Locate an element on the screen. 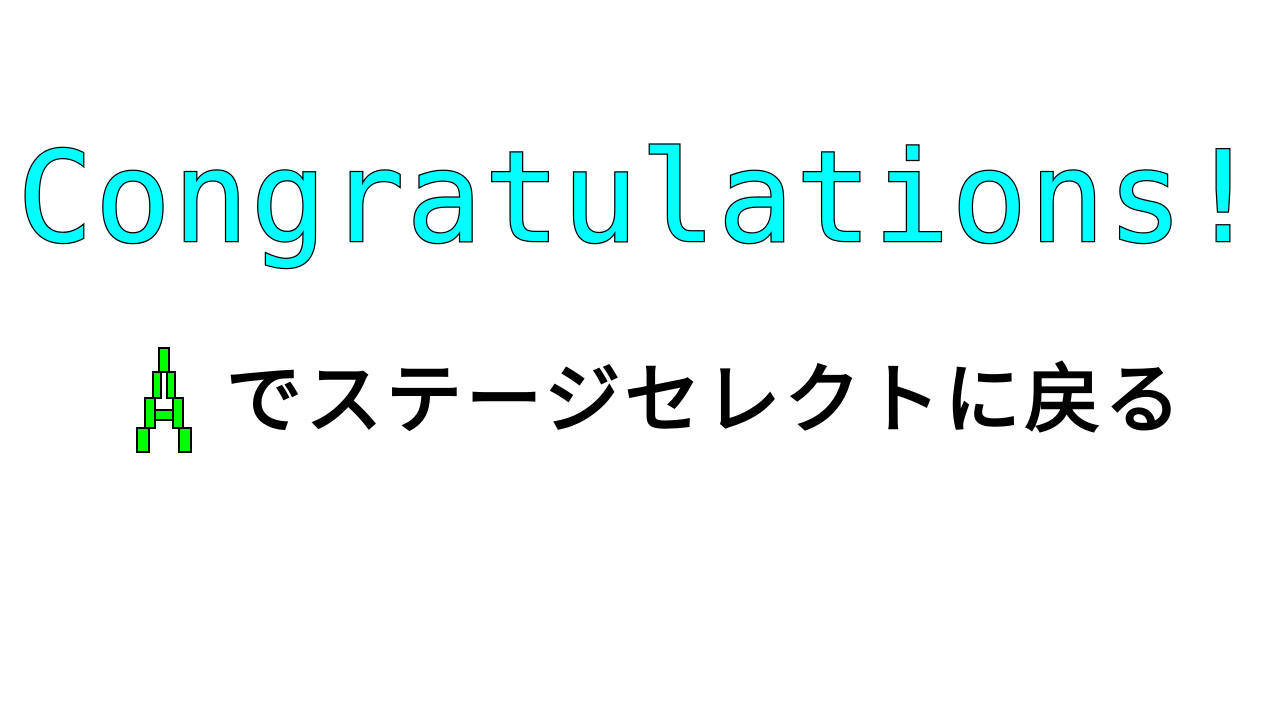 The height and width of the screenshot is (720, 1280). prompt-text: でステージセレクトに戻る is located at coordinates (705, 399).